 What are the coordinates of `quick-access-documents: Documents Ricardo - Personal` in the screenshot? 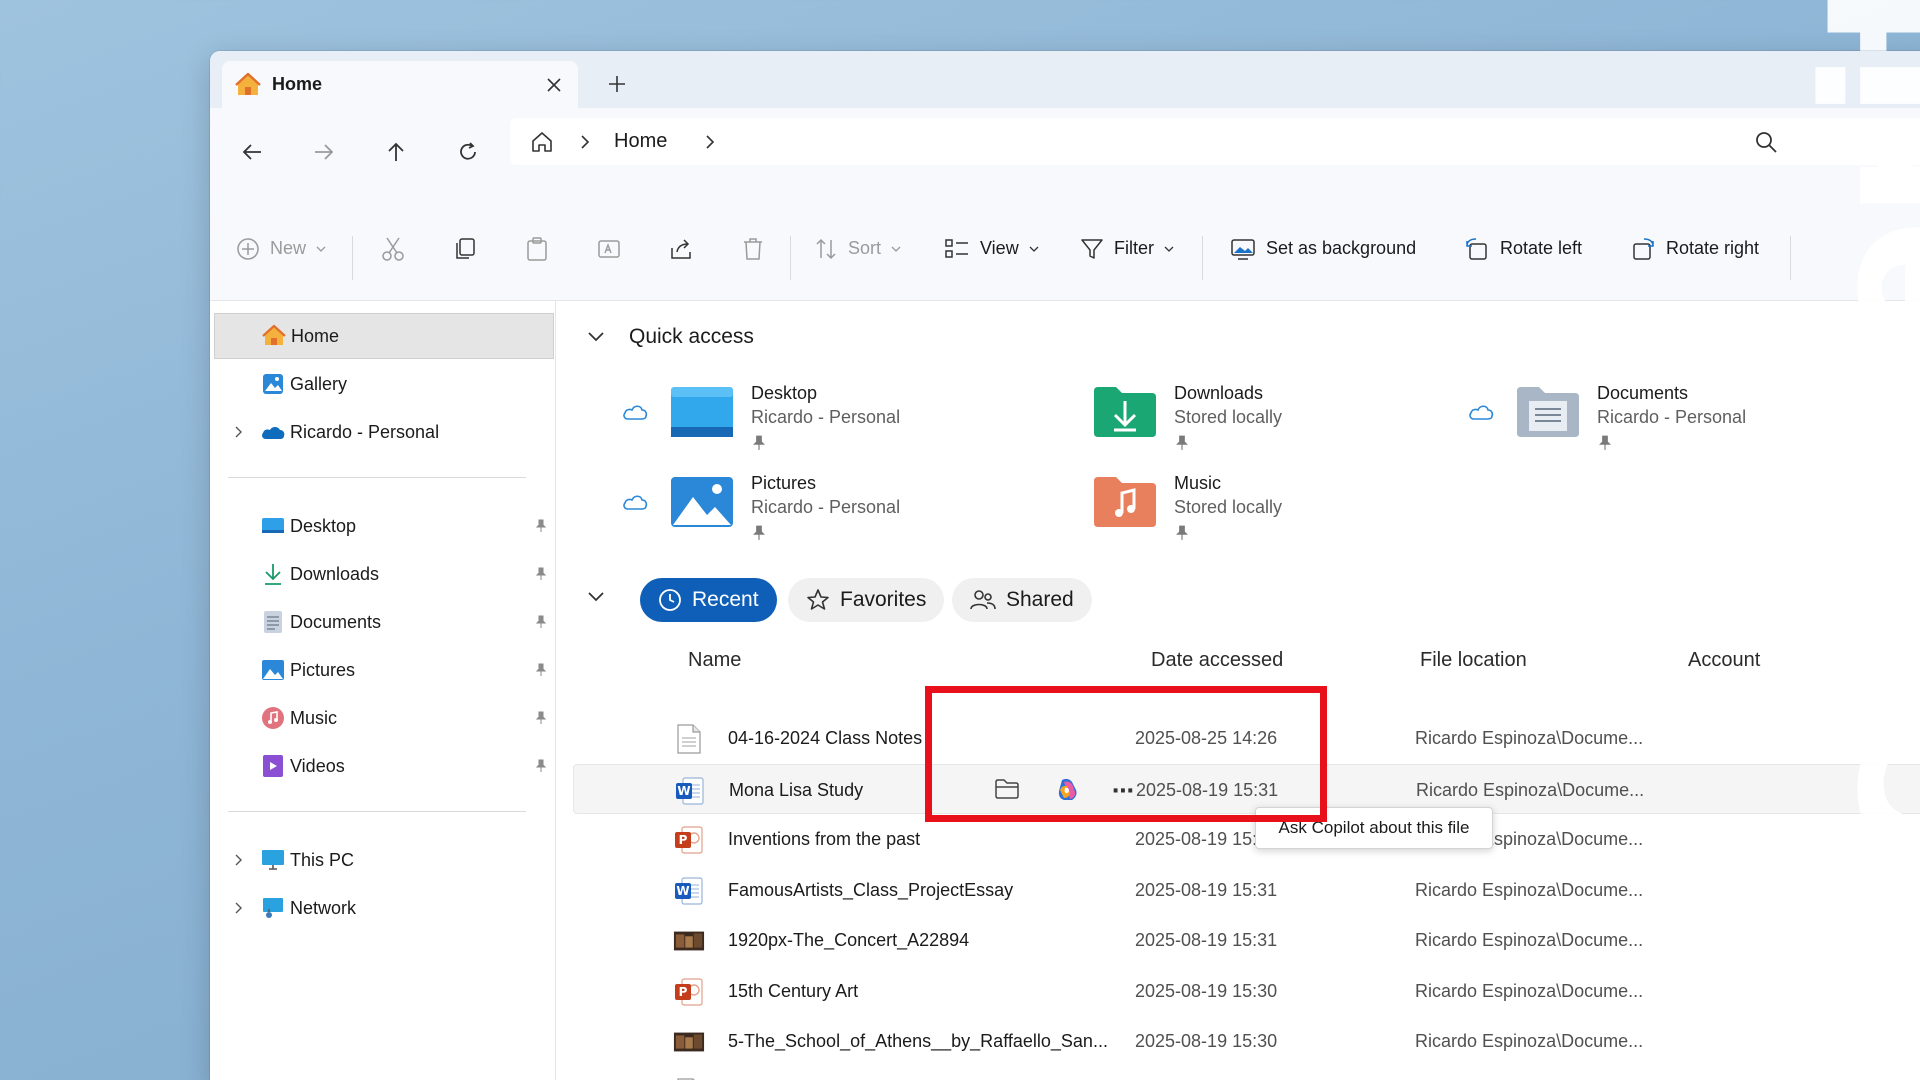 It's located at (1677, 421).